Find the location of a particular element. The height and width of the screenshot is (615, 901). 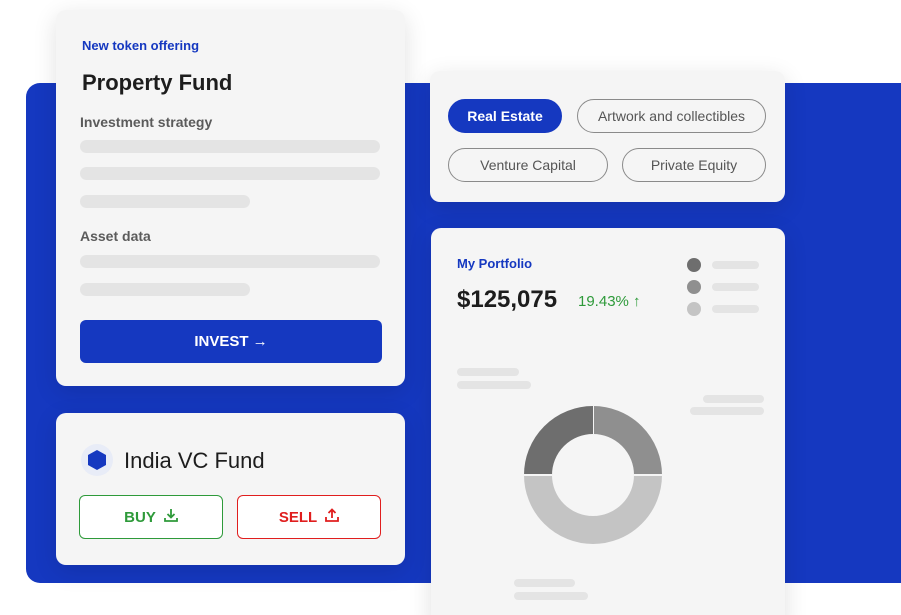

investment-strategy-label: Investment strategy is located at coordinates (146, 122).